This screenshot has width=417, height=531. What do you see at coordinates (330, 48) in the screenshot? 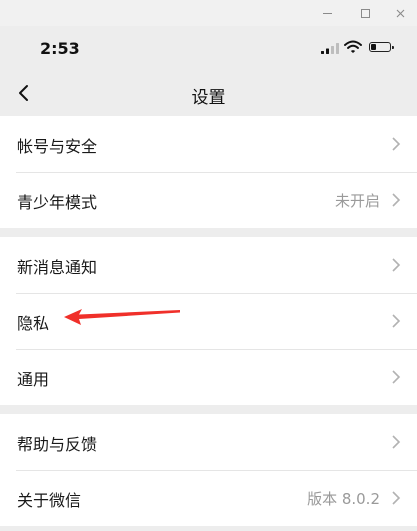
I see `cellular-signal-icon` at bounding box center [330, 48].